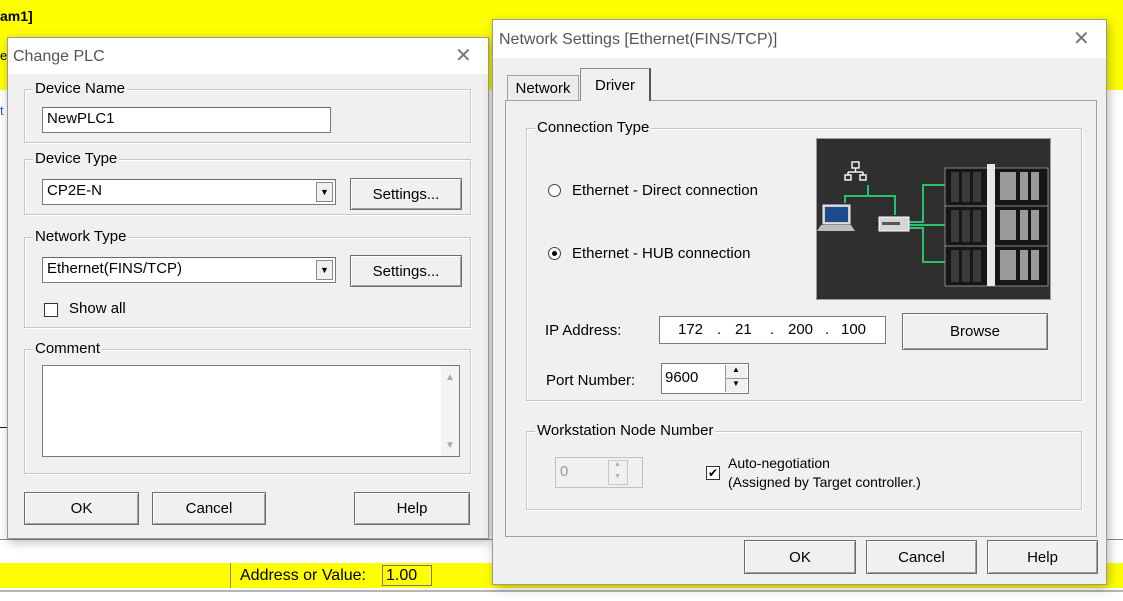 This screenshot has height=601, width=1123. Describe the element at coordinates (705, 378) in the screenshot. I see `port-number-stepper: 9600 ▲ ▼` at that location.